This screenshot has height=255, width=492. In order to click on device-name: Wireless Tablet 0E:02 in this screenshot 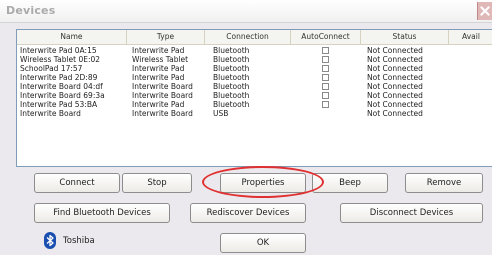, I will do `click(60, 59)`.